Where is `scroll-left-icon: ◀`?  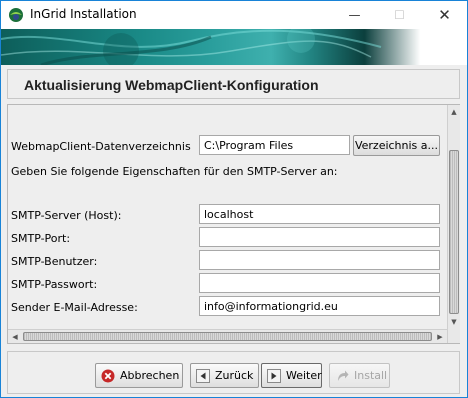 scroll-left-icon: ◀ is located at coordinates (15, 336).